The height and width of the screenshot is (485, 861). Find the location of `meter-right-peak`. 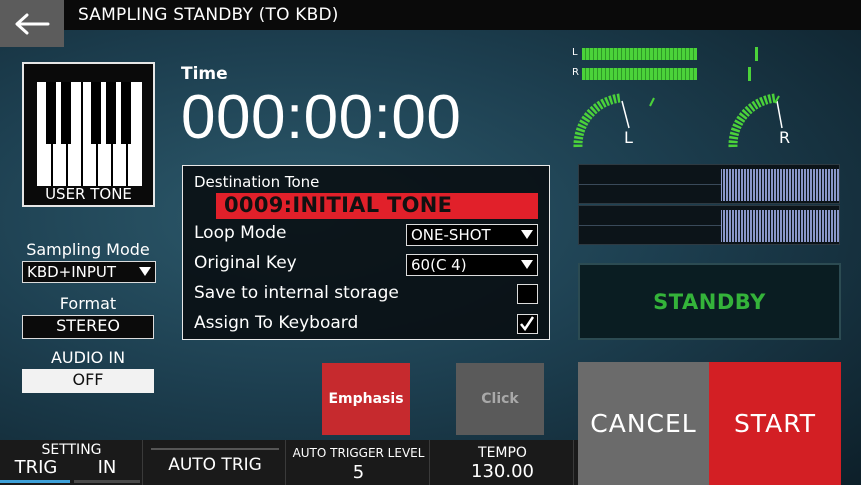

meter-right-peak is located at coordinates (749, 74).